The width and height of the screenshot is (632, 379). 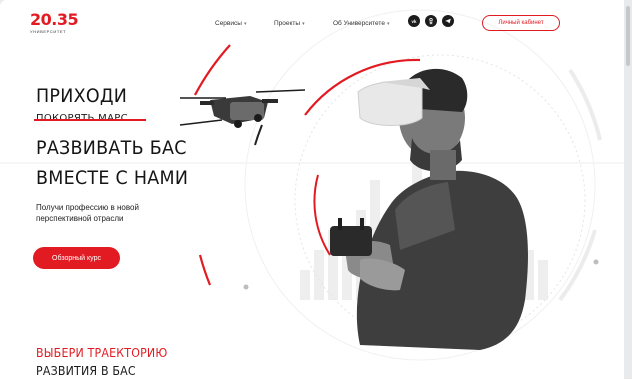 I want to click on vk-icon: vk, so click(x=414, y=21).